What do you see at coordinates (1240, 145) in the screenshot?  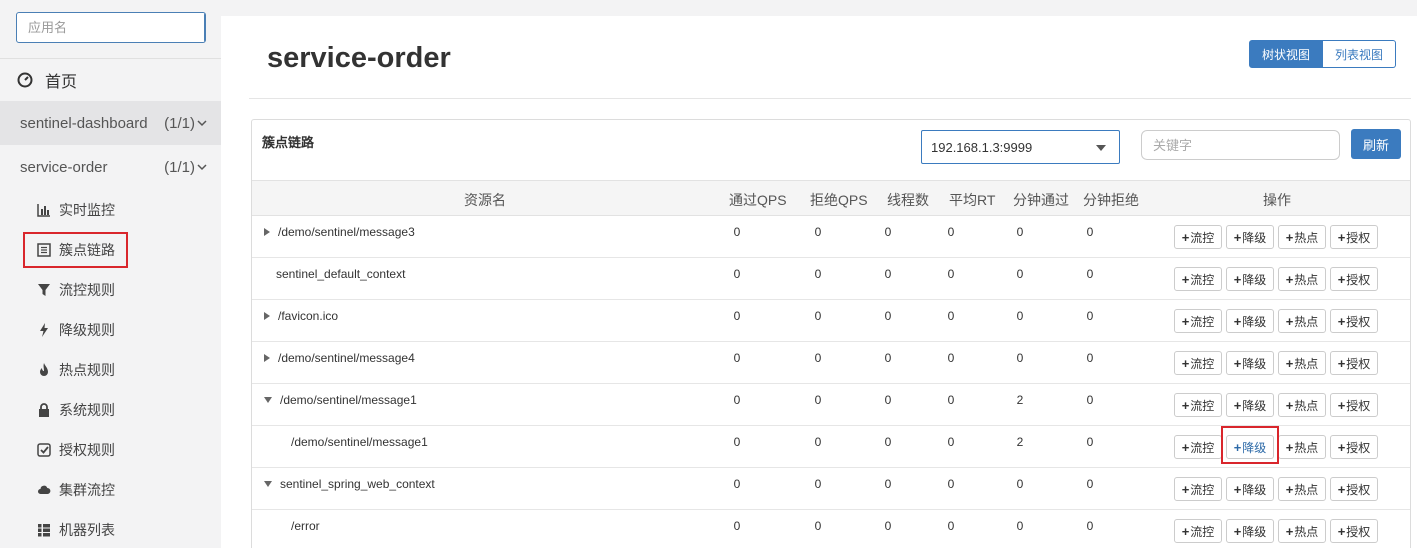 I see `keyword-input` at bounding box center [1240, 145].